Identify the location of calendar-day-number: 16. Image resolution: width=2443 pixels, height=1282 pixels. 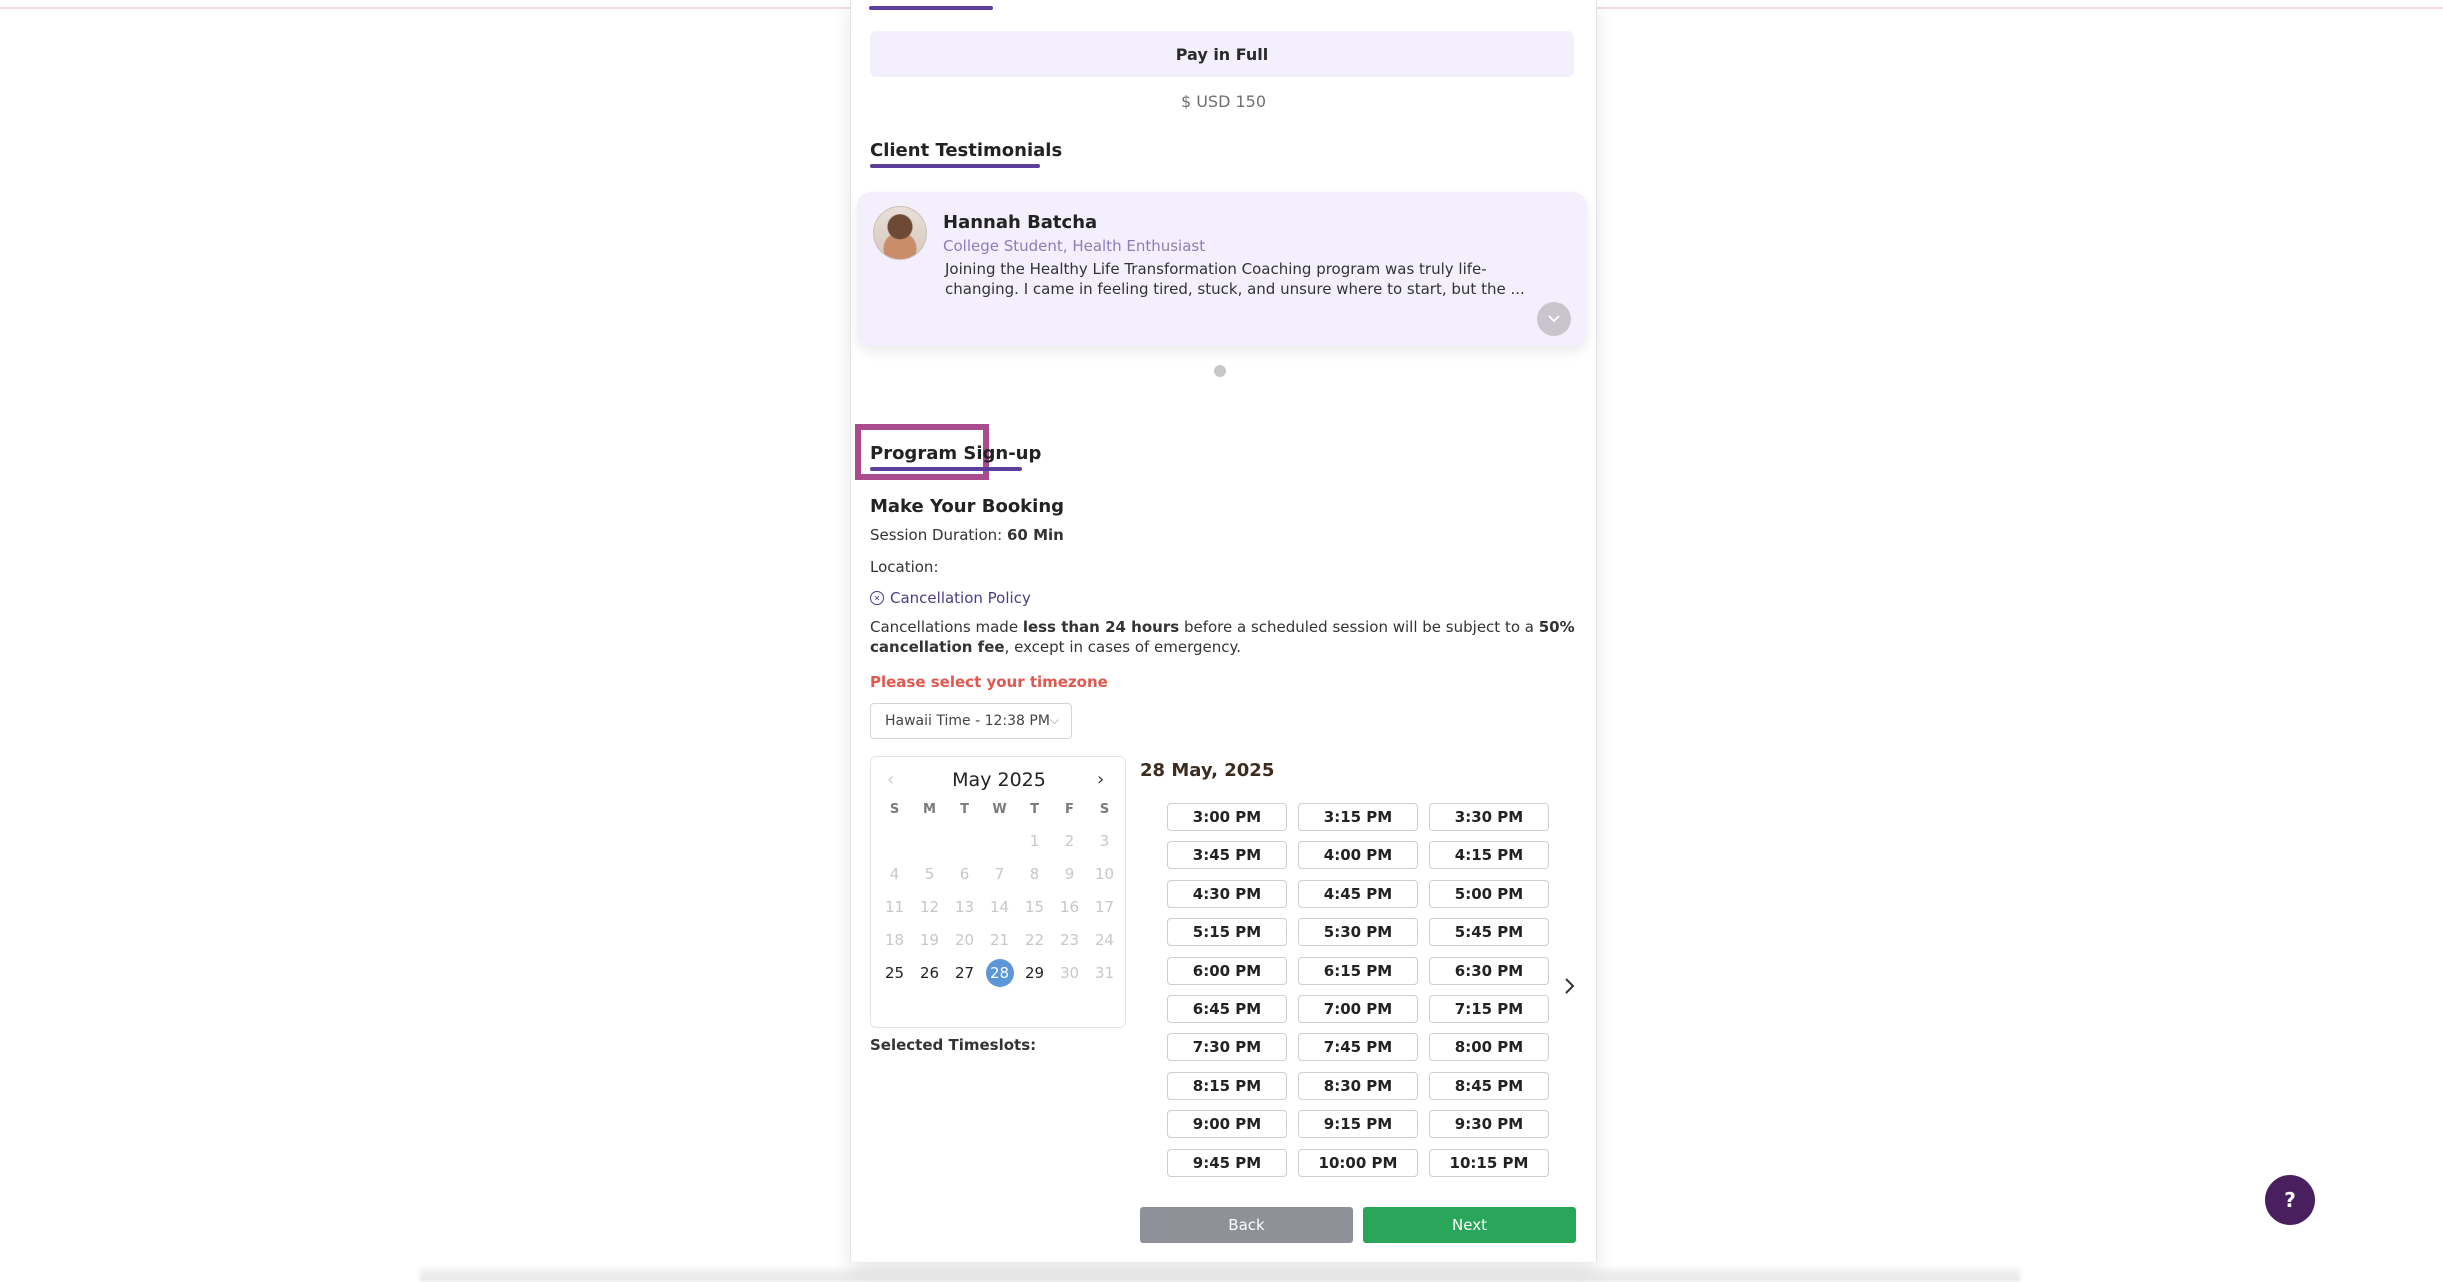
(1069, 907).